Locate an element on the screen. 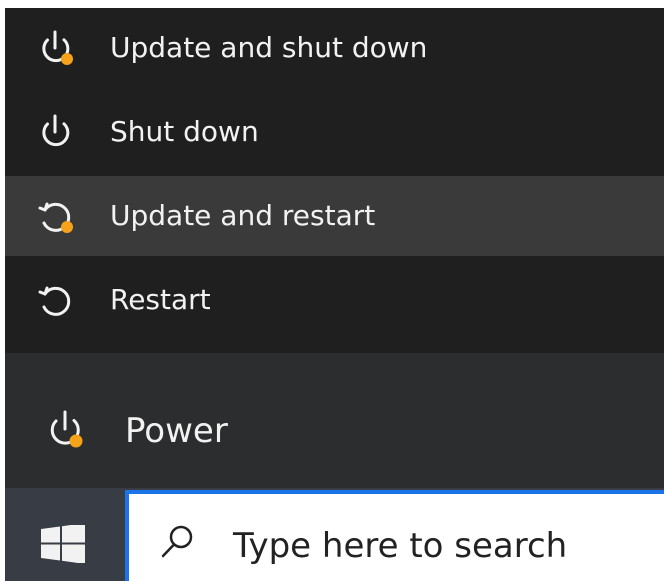 Image resolution: width=665 pixels, height=581 pixels. update-restart-icon is located at coordinates (57, 218).